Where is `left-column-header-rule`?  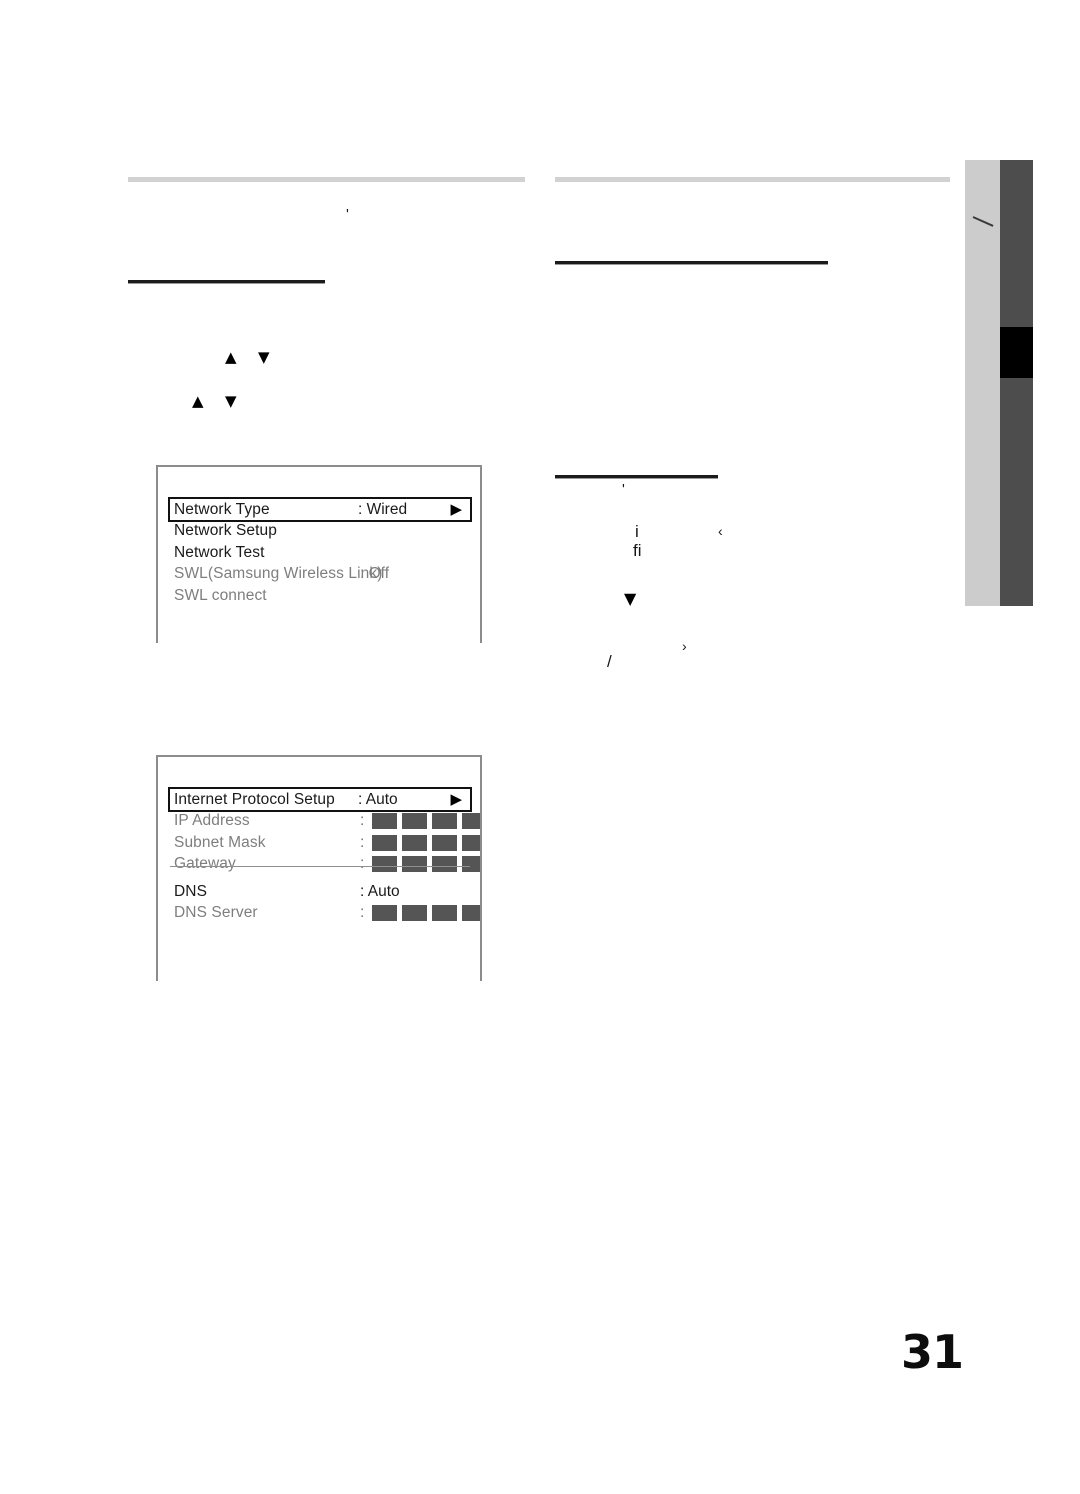
left-column-header-rule is located at coordinates (326, 179).